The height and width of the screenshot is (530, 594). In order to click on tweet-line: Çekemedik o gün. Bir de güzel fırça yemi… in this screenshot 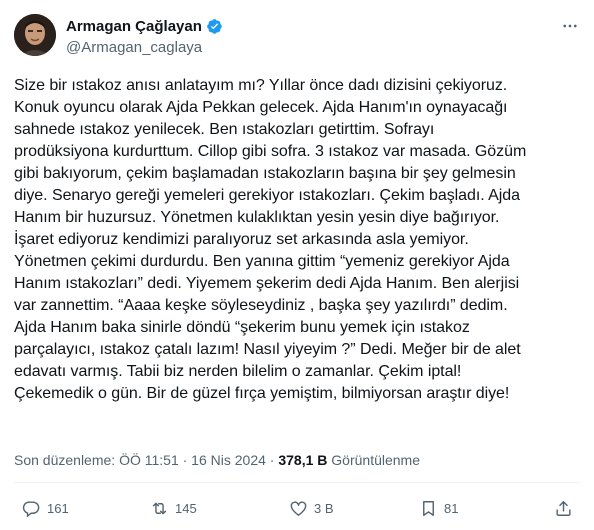, I will do `click(262, 393)`.